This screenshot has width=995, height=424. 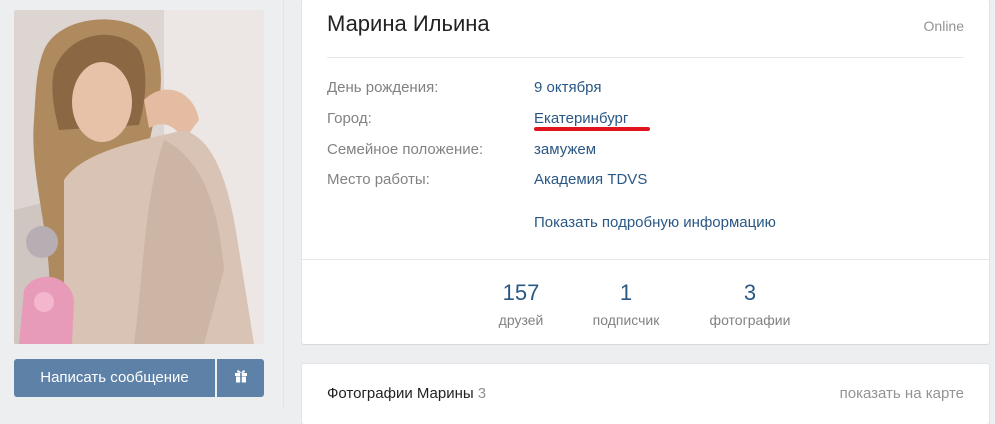 What do you see at coordinates (943, 26) in the screenshot?
I see `online-status: Online` at bounding box center [943, 26].